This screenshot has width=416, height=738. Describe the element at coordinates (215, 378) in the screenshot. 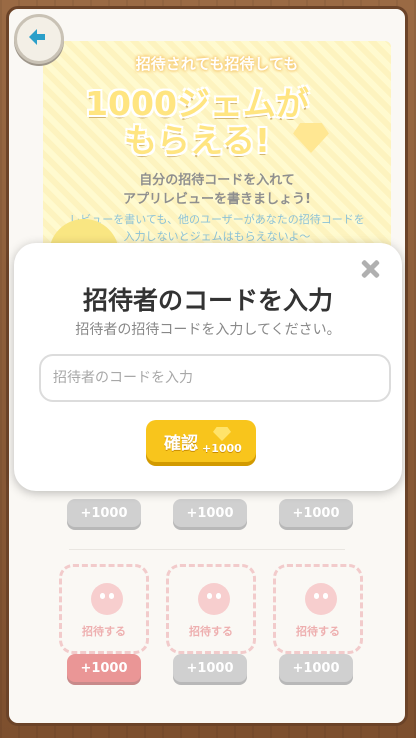

I see `invite-code-input` at that location.